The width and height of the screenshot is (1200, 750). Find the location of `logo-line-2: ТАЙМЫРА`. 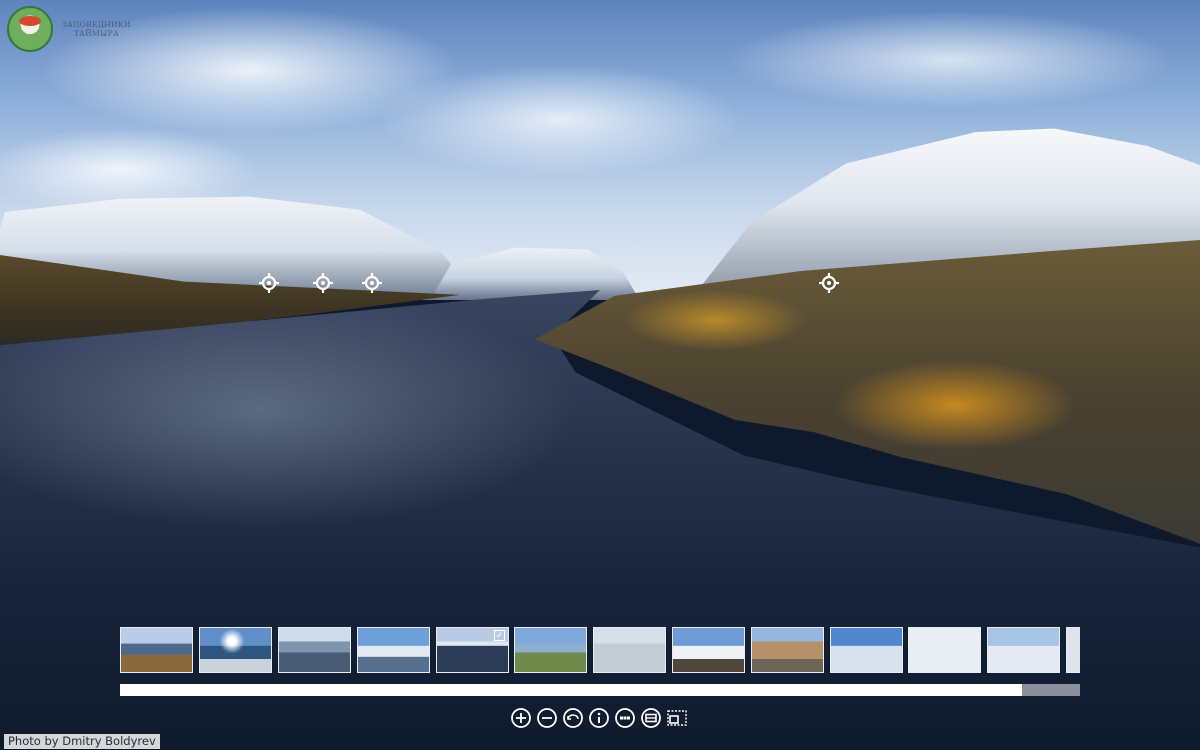

logo-line-2: ТАЙМЫРА is located at coordinates (96, 33).